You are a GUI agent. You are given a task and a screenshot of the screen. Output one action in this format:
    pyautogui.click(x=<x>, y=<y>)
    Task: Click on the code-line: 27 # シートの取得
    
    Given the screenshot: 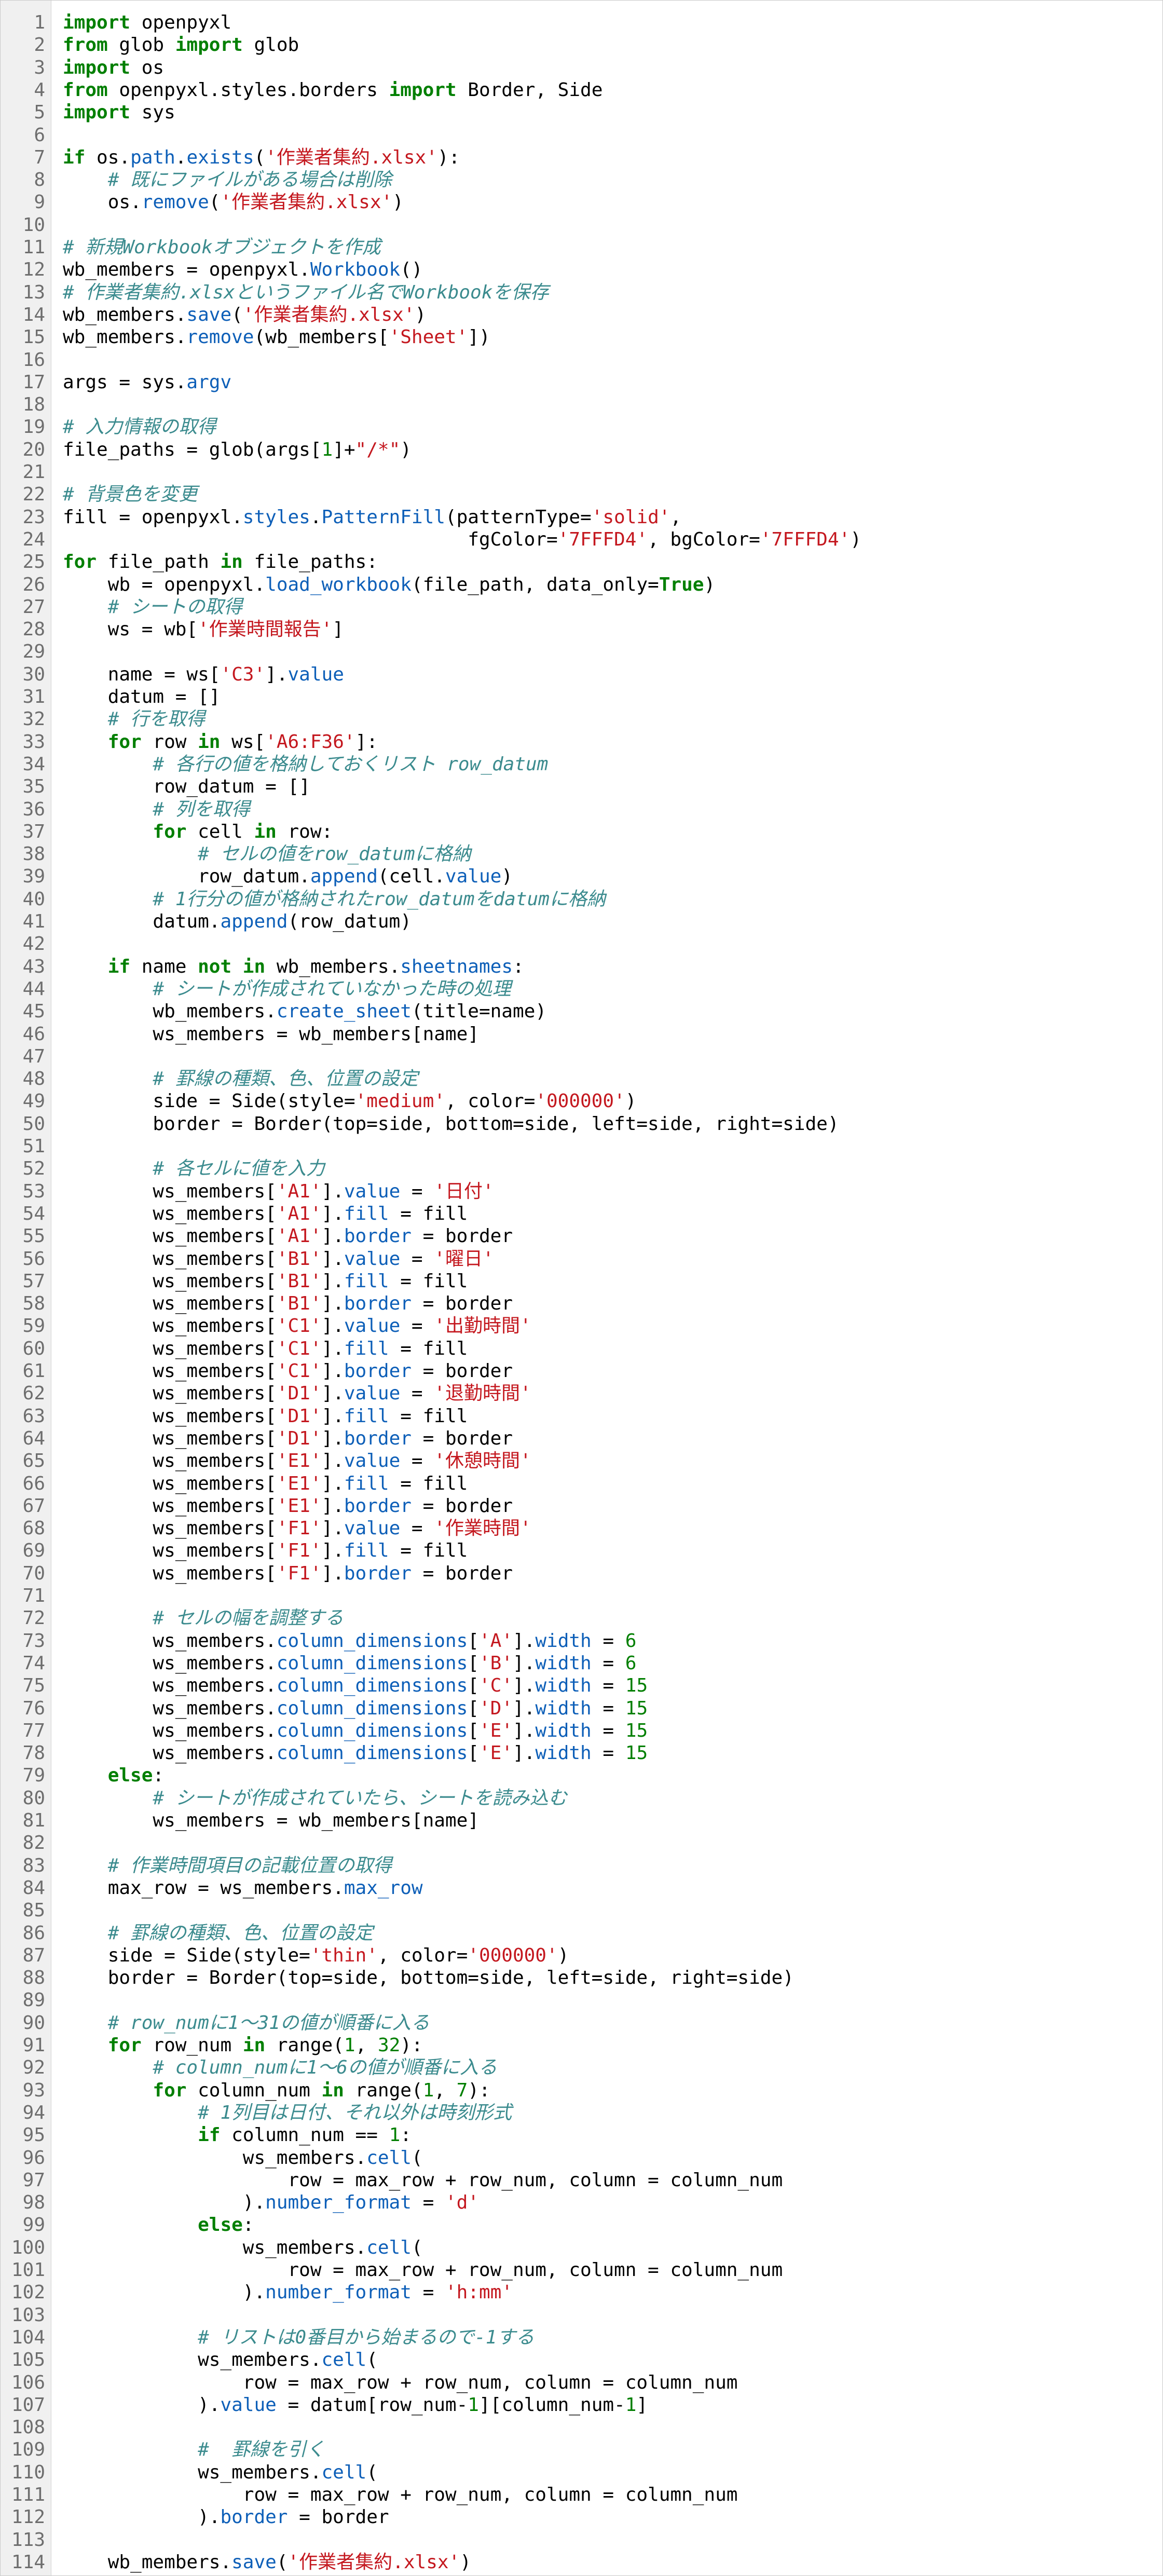 What is the action you would take?
    pyautogui.click(x=582, y=607)
    